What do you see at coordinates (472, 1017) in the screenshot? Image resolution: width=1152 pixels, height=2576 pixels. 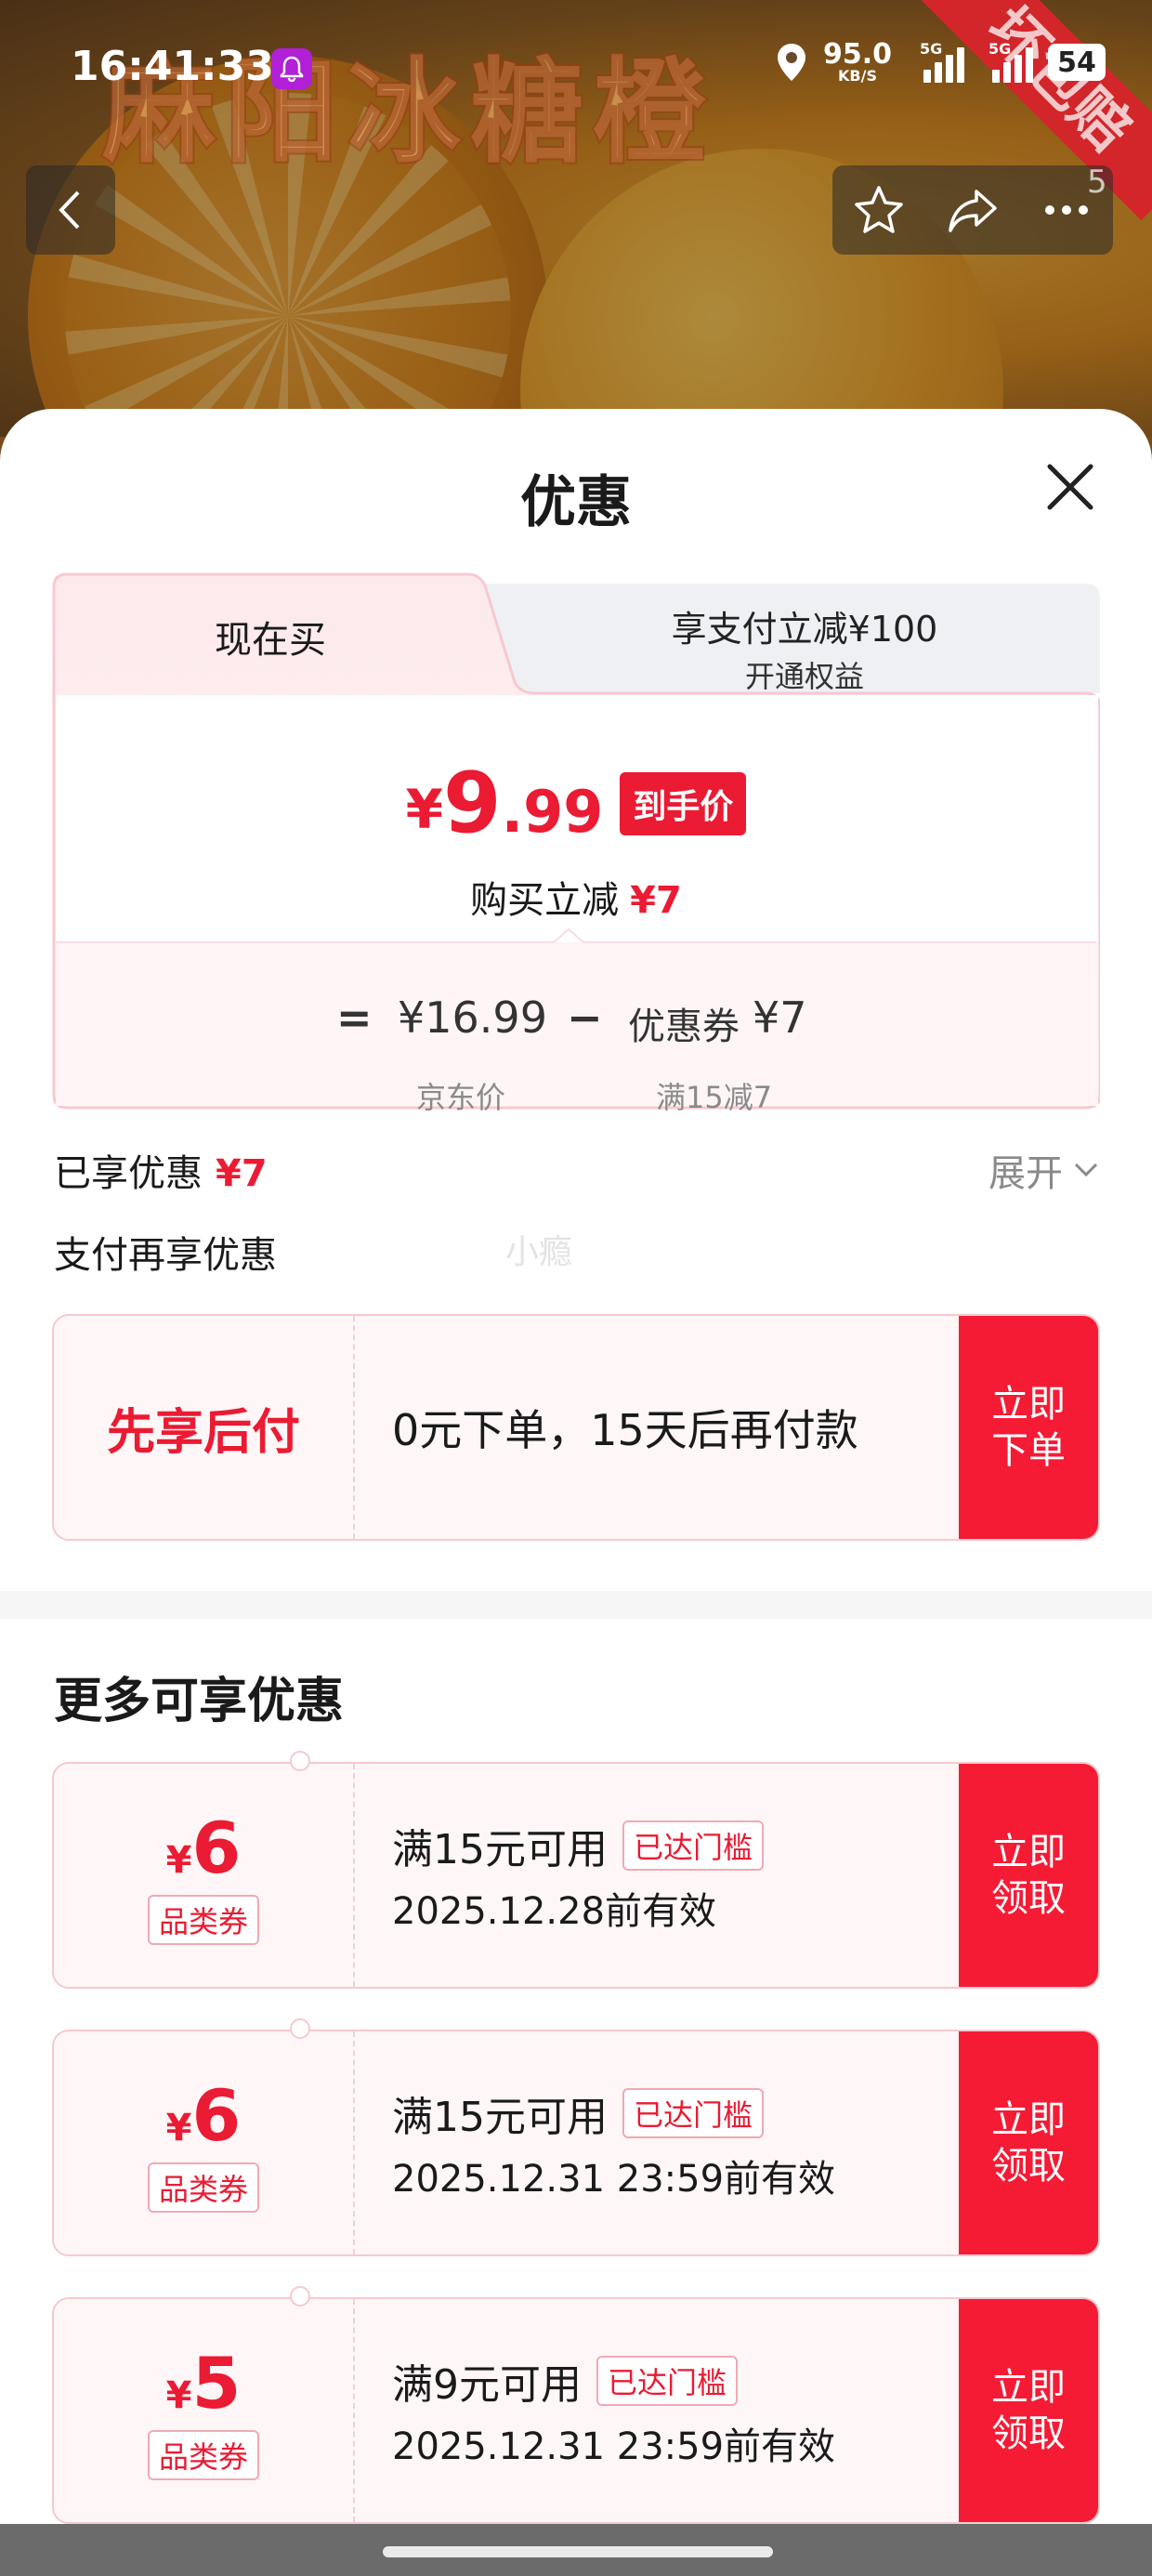 I see `jd-price: ¥16.99` at bounding box center [472, 1017].